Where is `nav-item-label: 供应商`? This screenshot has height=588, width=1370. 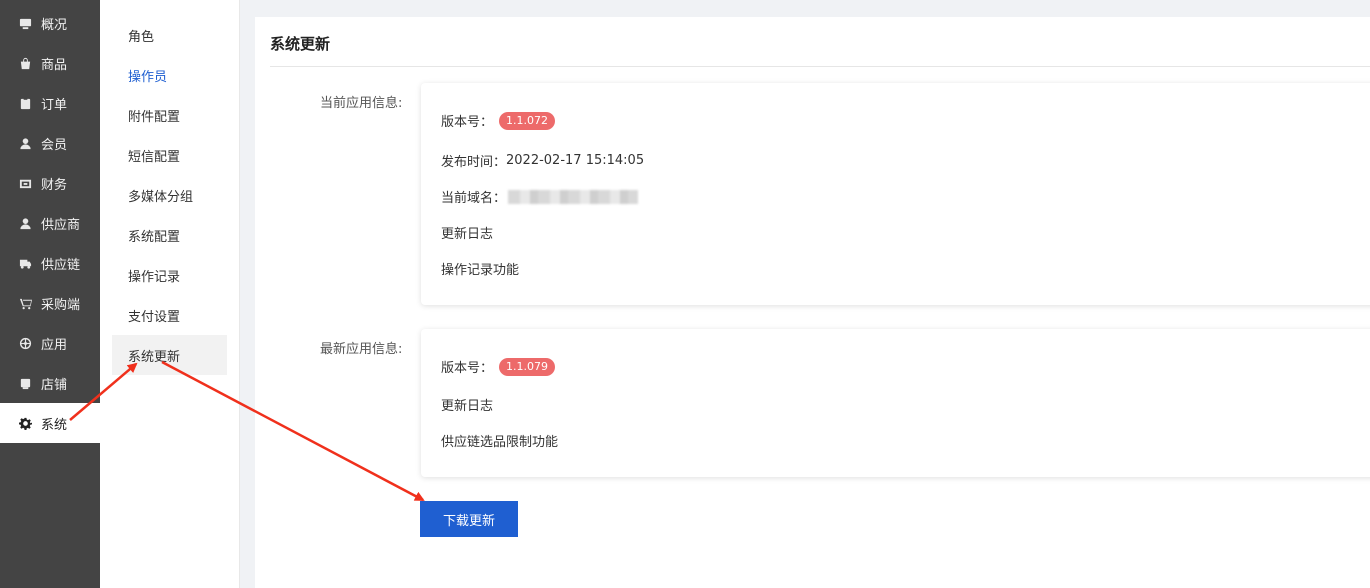 nav-item-label: 供应商 is located at coordinates (61, 225).